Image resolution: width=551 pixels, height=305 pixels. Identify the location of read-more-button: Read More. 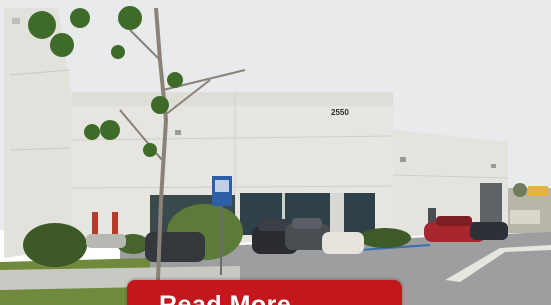
(264, 292).